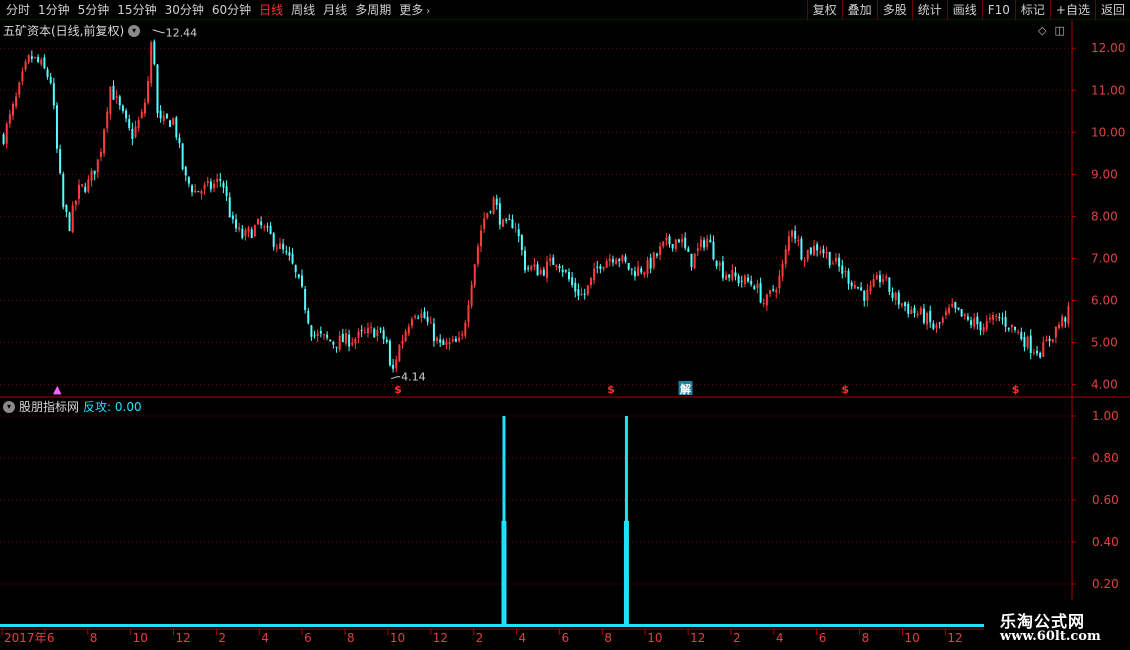 The image size is (1130, 650). I want to click on tab-period-4: 30分钟, so click(184, 10).